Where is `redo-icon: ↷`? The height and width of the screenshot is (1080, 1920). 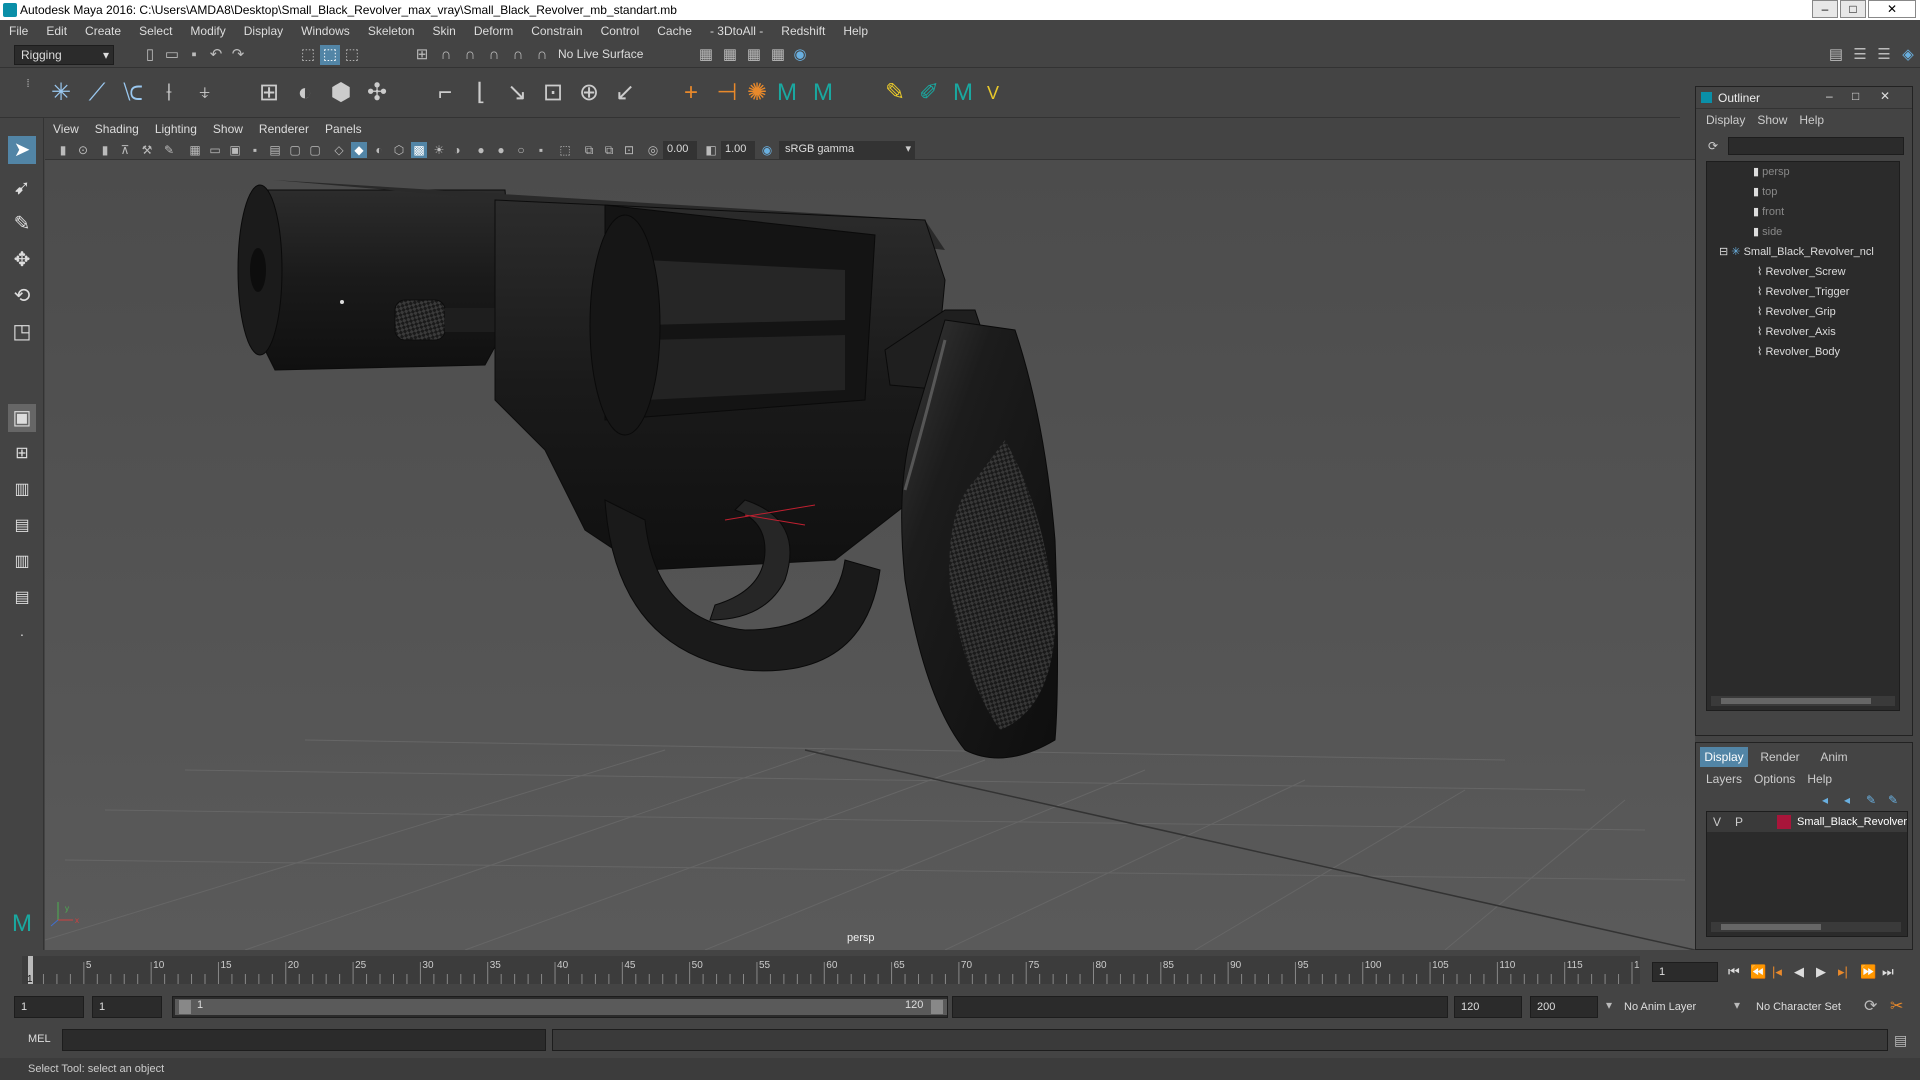
redo-icon: ↷ is located at coordinates (238, 55).